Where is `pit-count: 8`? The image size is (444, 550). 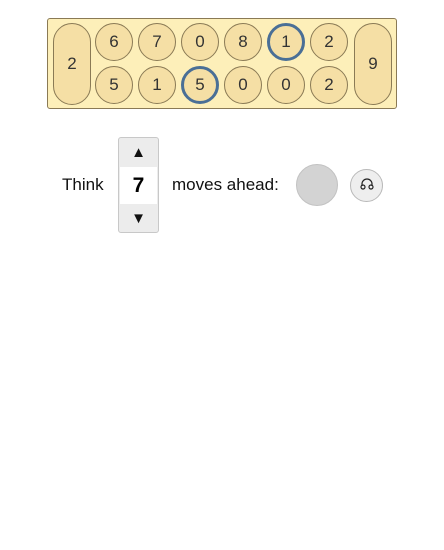
pit-count: 8 is located at coordinates (243, 41).